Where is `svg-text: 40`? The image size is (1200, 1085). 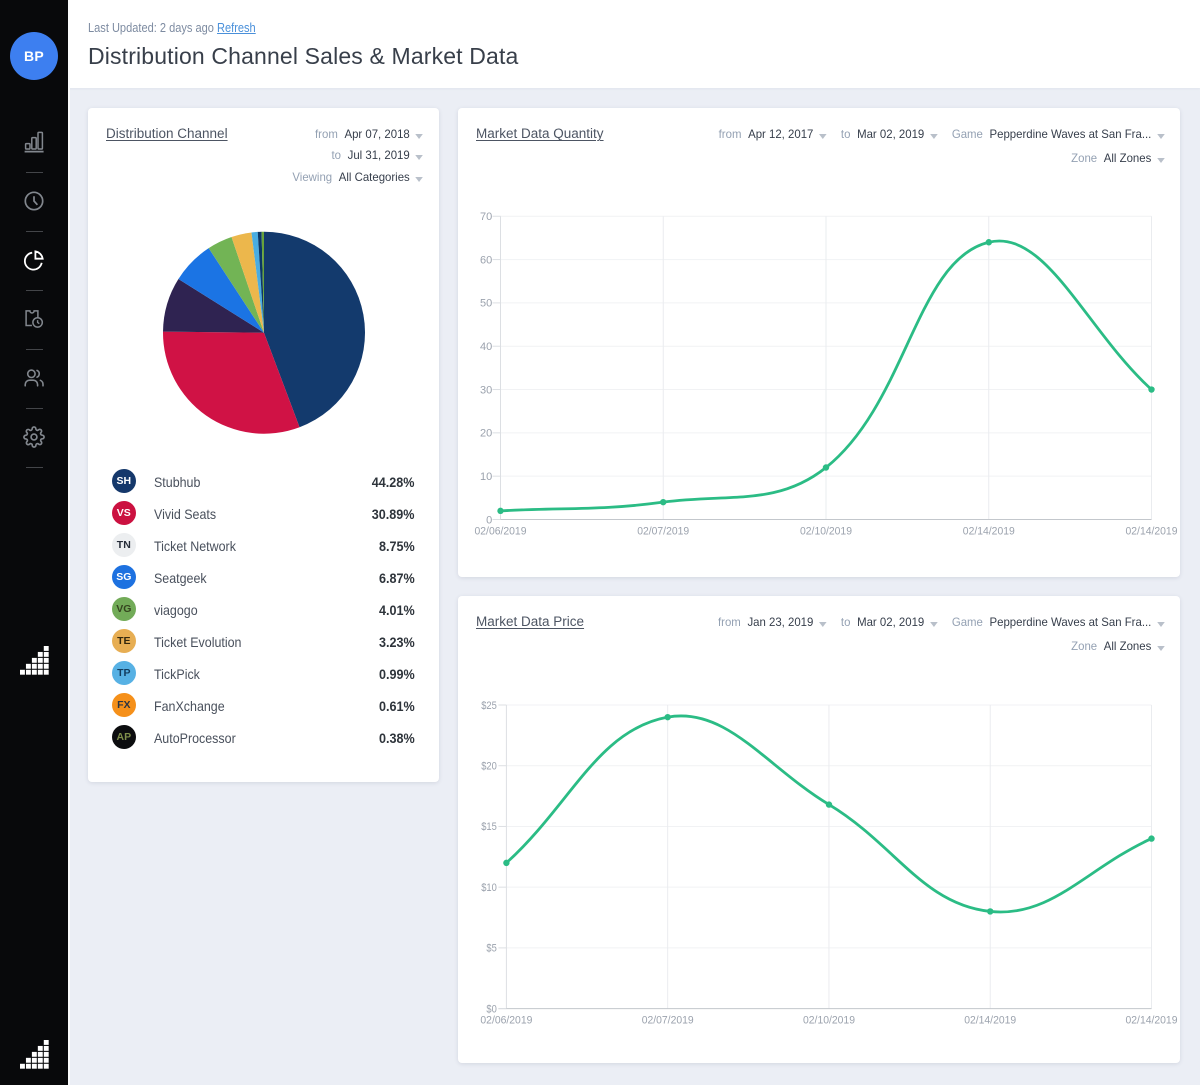 svg-text: 40 is located at coordinates (486, 347).